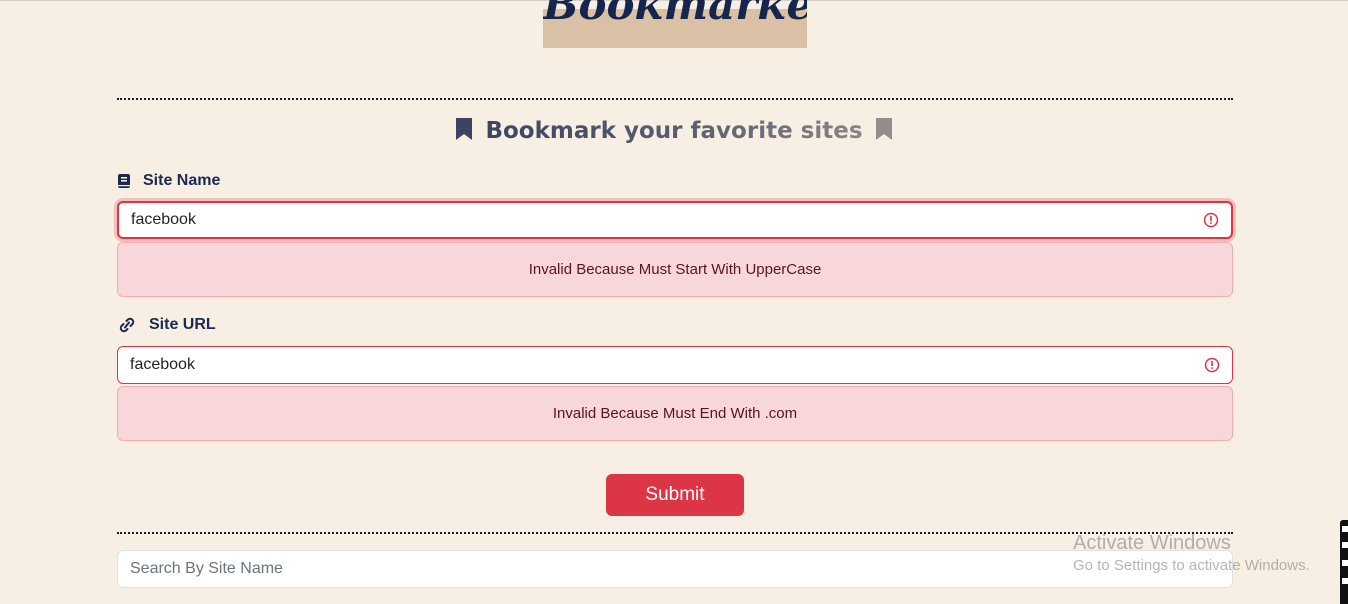  What do you see at coordinates (1344, 562) in the screenshot?
I see `edge-widget` at bounding box center [1344, 562].